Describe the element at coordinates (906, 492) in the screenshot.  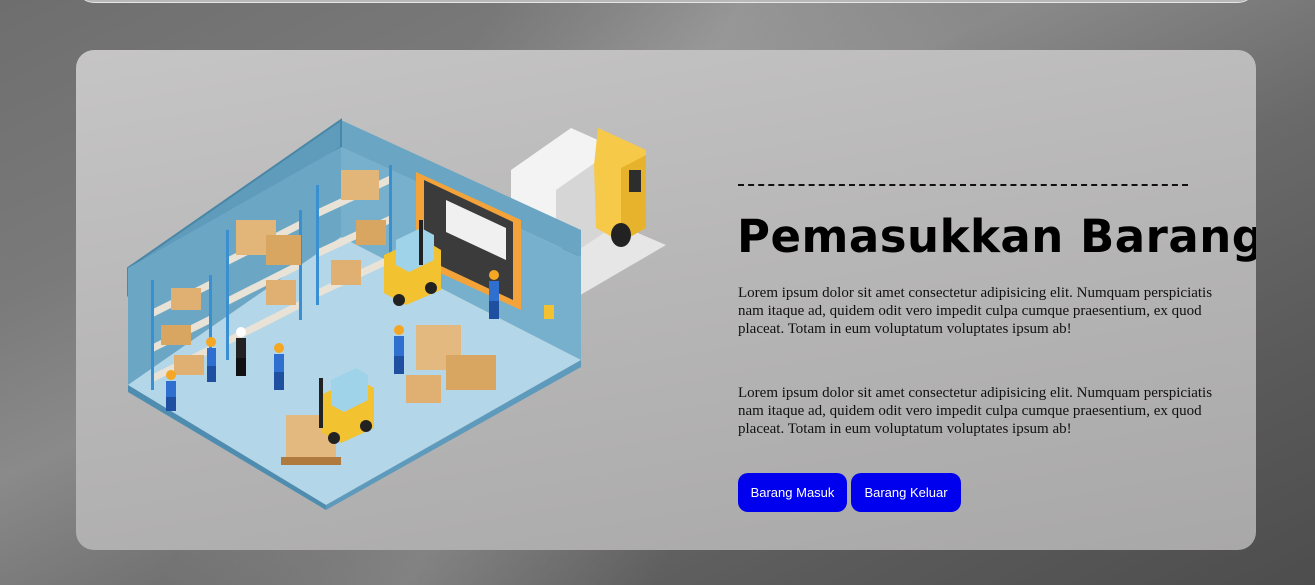
I see `outgoing-goods-button: Barang Keluar` at that location.